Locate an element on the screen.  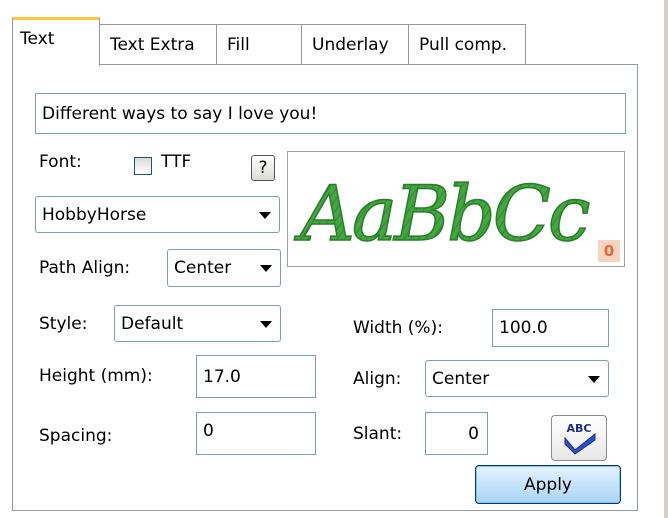
spacing-input: 0 is located at coordinates (256, 433).